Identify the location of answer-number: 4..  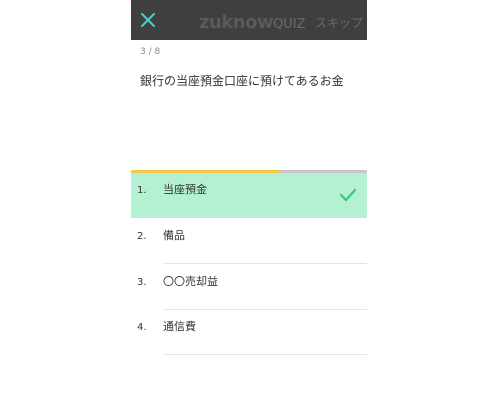
(142, 327).